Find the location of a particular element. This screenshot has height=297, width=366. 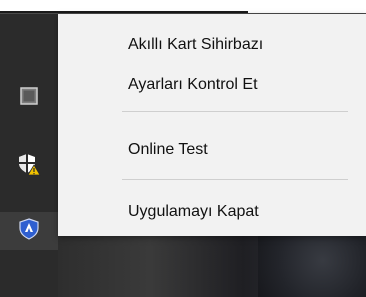

tray-item-smart-card is located at coordinates (29, 231).